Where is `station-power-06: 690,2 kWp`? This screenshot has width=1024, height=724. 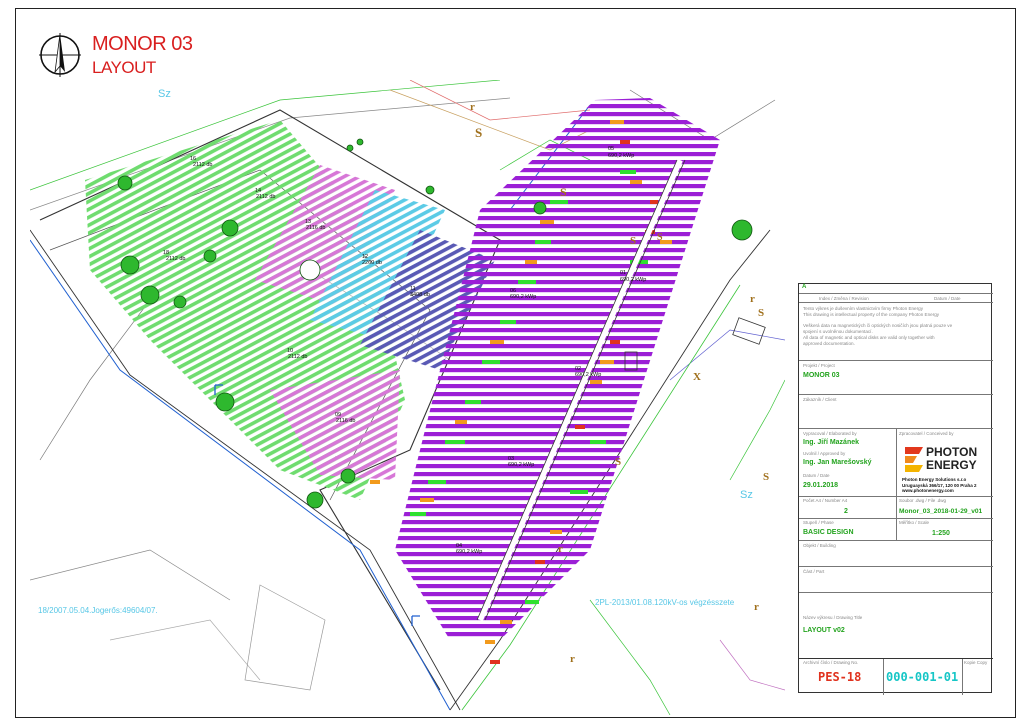
station-power-06: 690,2 kWp is located at coordinates (523, 297).